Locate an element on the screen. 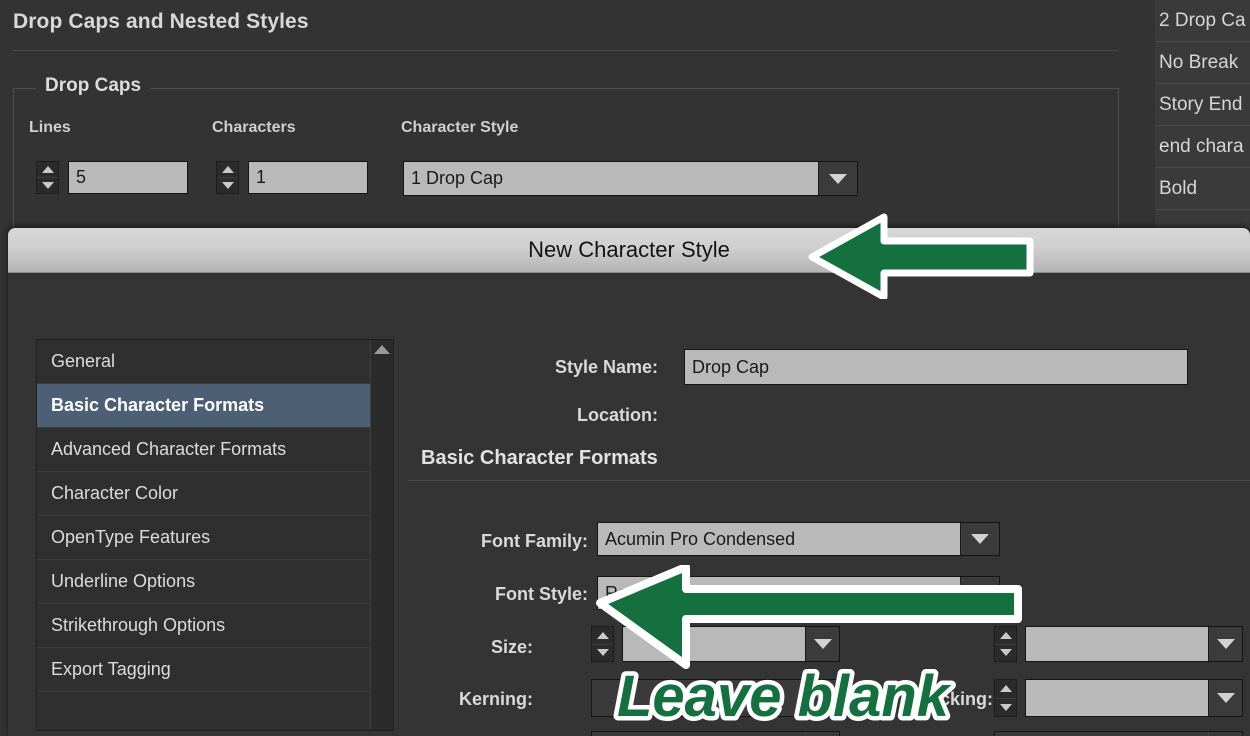  style-name-input: Drop Cap is located at coordinates (936, 367).